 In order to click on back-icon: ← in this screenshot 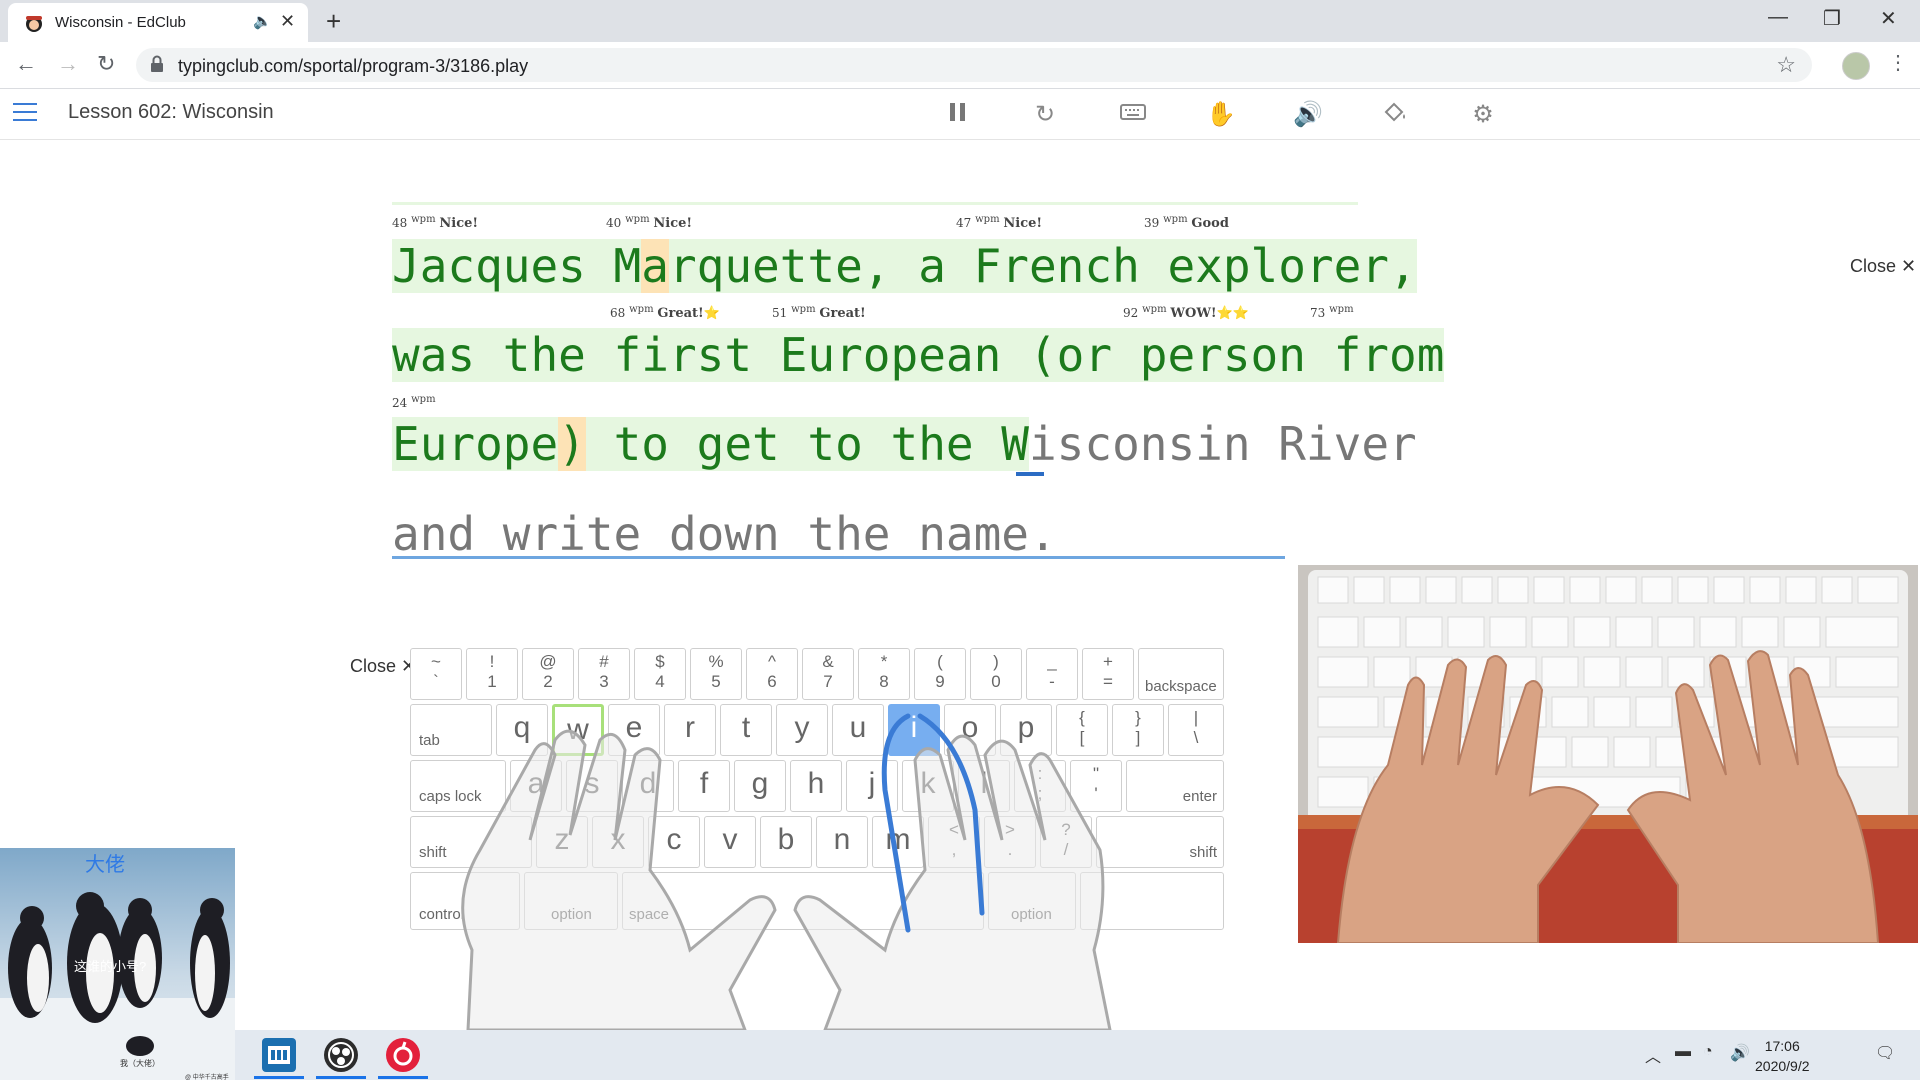, I will do `click(26, 64)`.